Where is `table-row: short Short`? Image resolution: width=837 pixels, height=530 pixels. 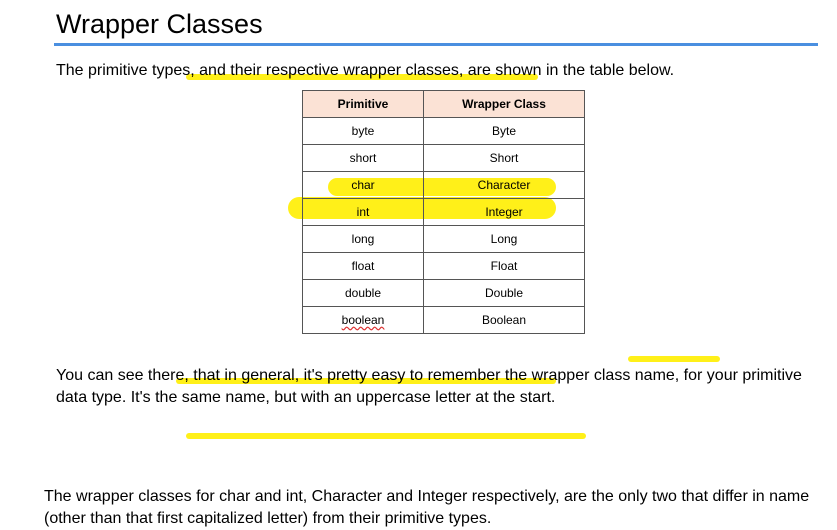
table-row: short Short is located at coordinates (443, 158).